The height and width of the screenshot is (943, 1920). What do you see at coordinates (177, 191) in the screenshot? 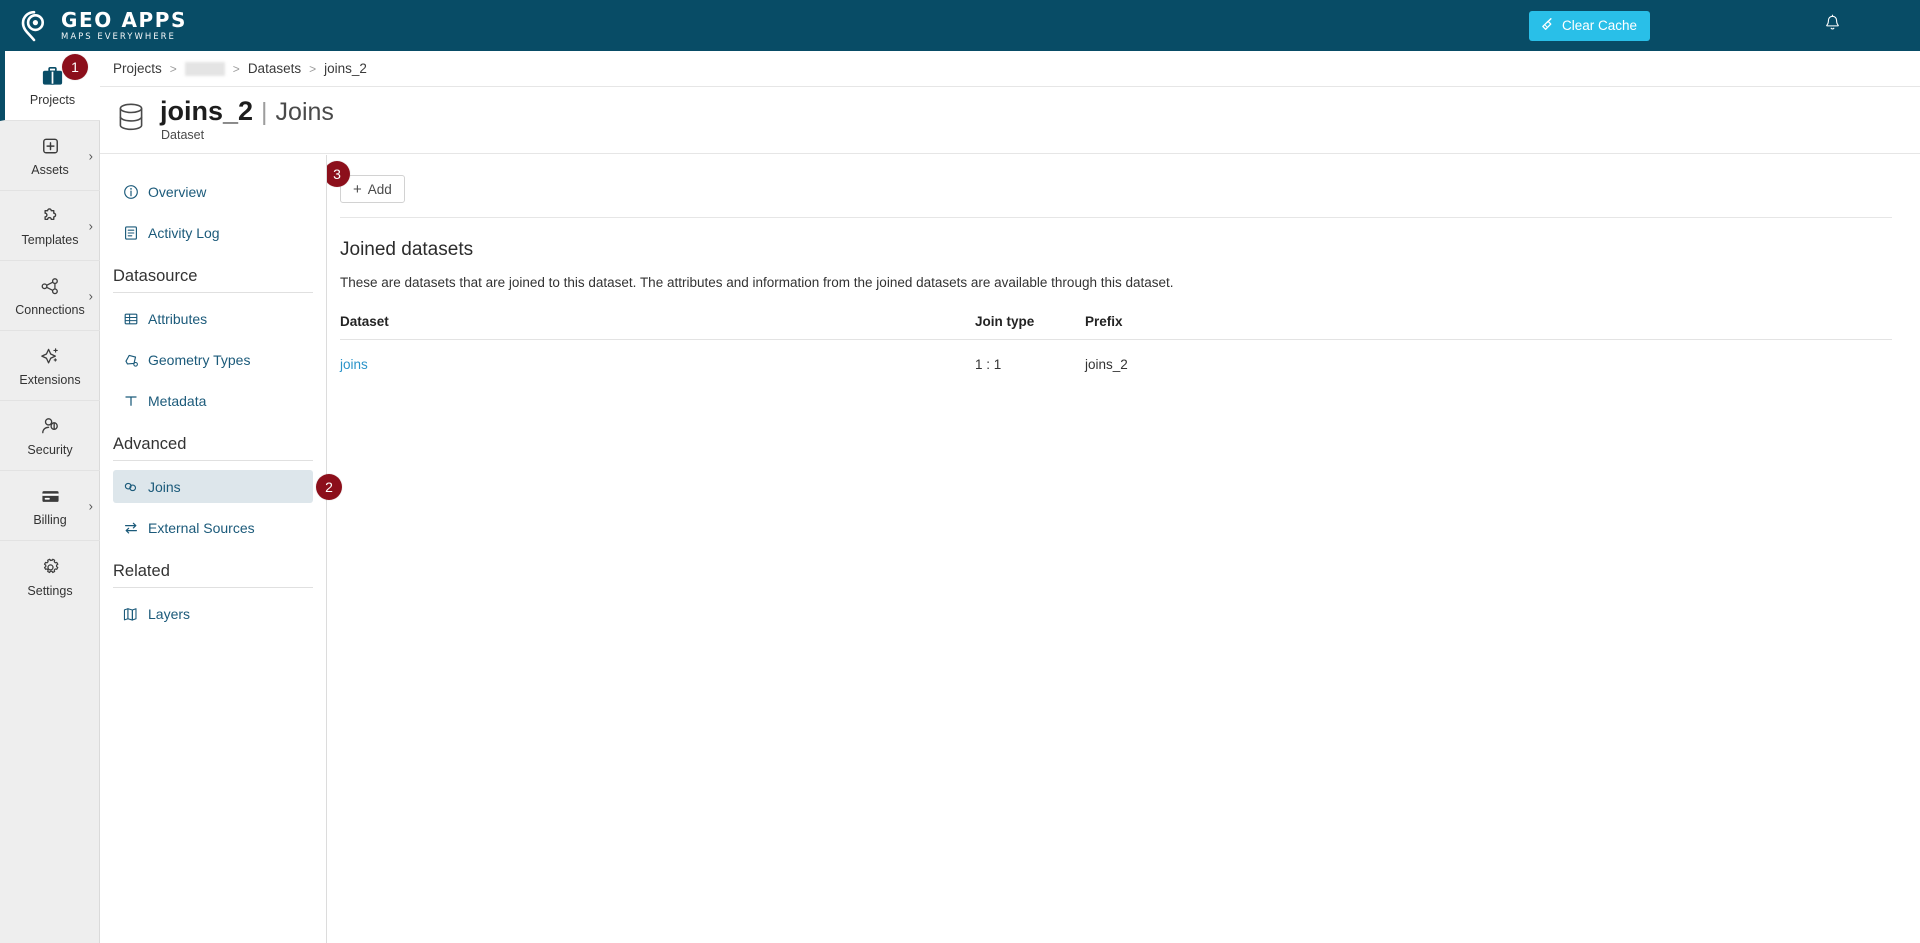
I see `subnav-item-label: Overview` at bounding box center [177, 191].